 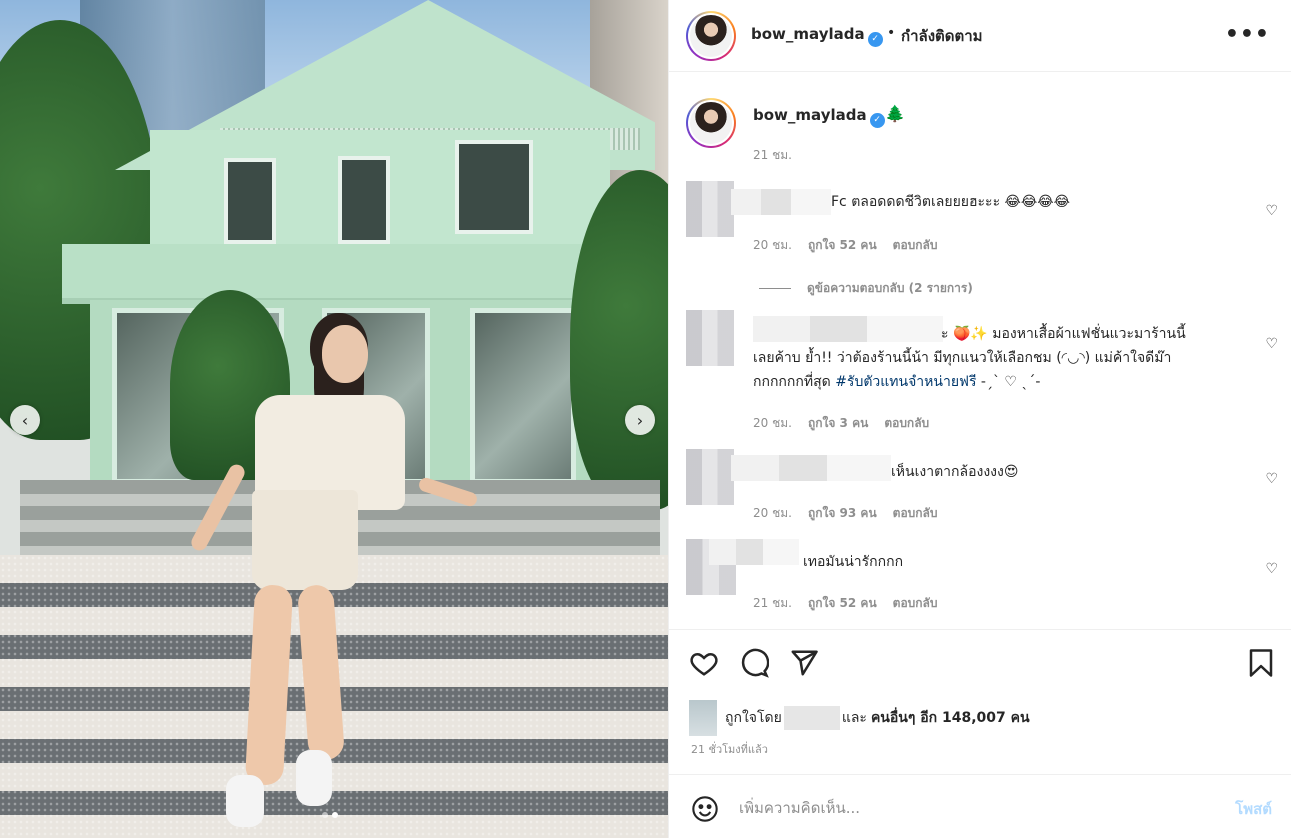 What do you see at coordinates (817, 36) in the screenshot?
I see `author-username: bow_maylada ✓` at bounding box center [817, 36].